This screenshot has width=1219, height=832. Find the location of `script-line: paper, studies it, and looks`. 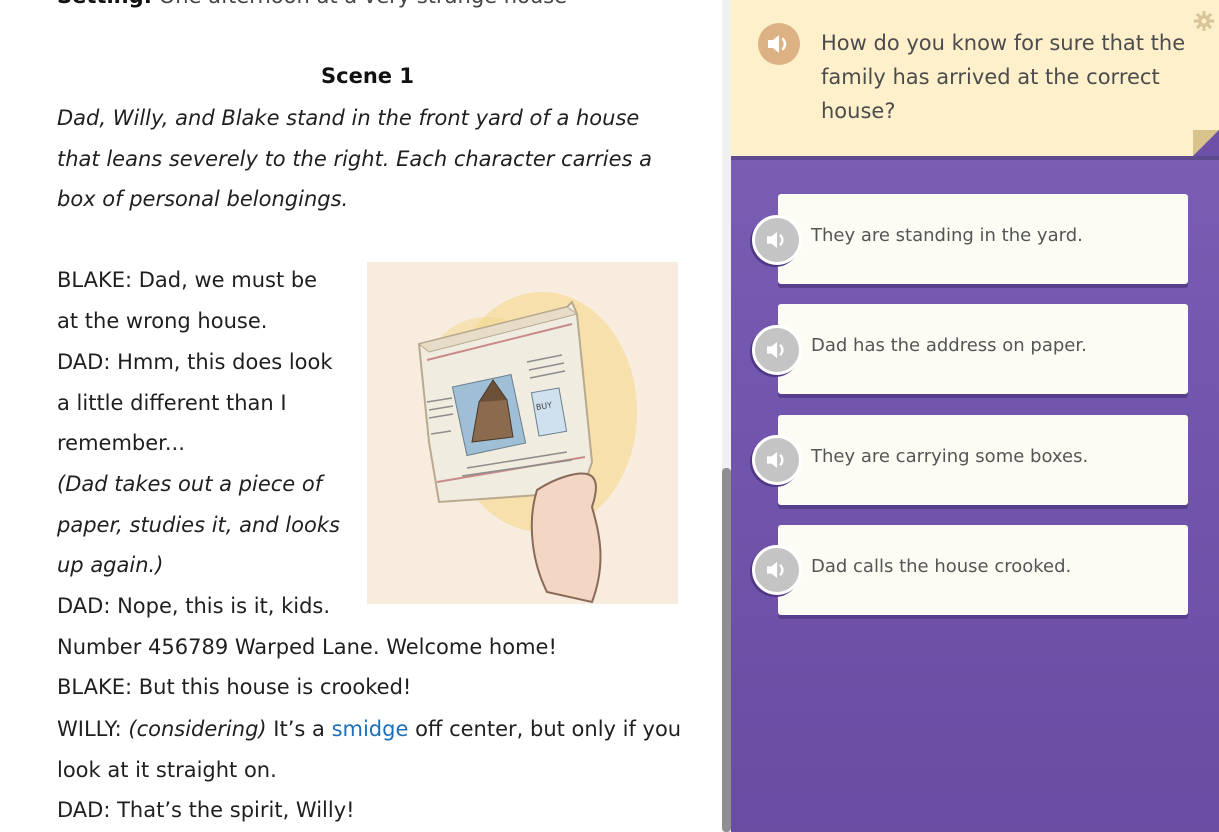

script-line: paper, studies it, and looks is located at coordinates (198, 525).